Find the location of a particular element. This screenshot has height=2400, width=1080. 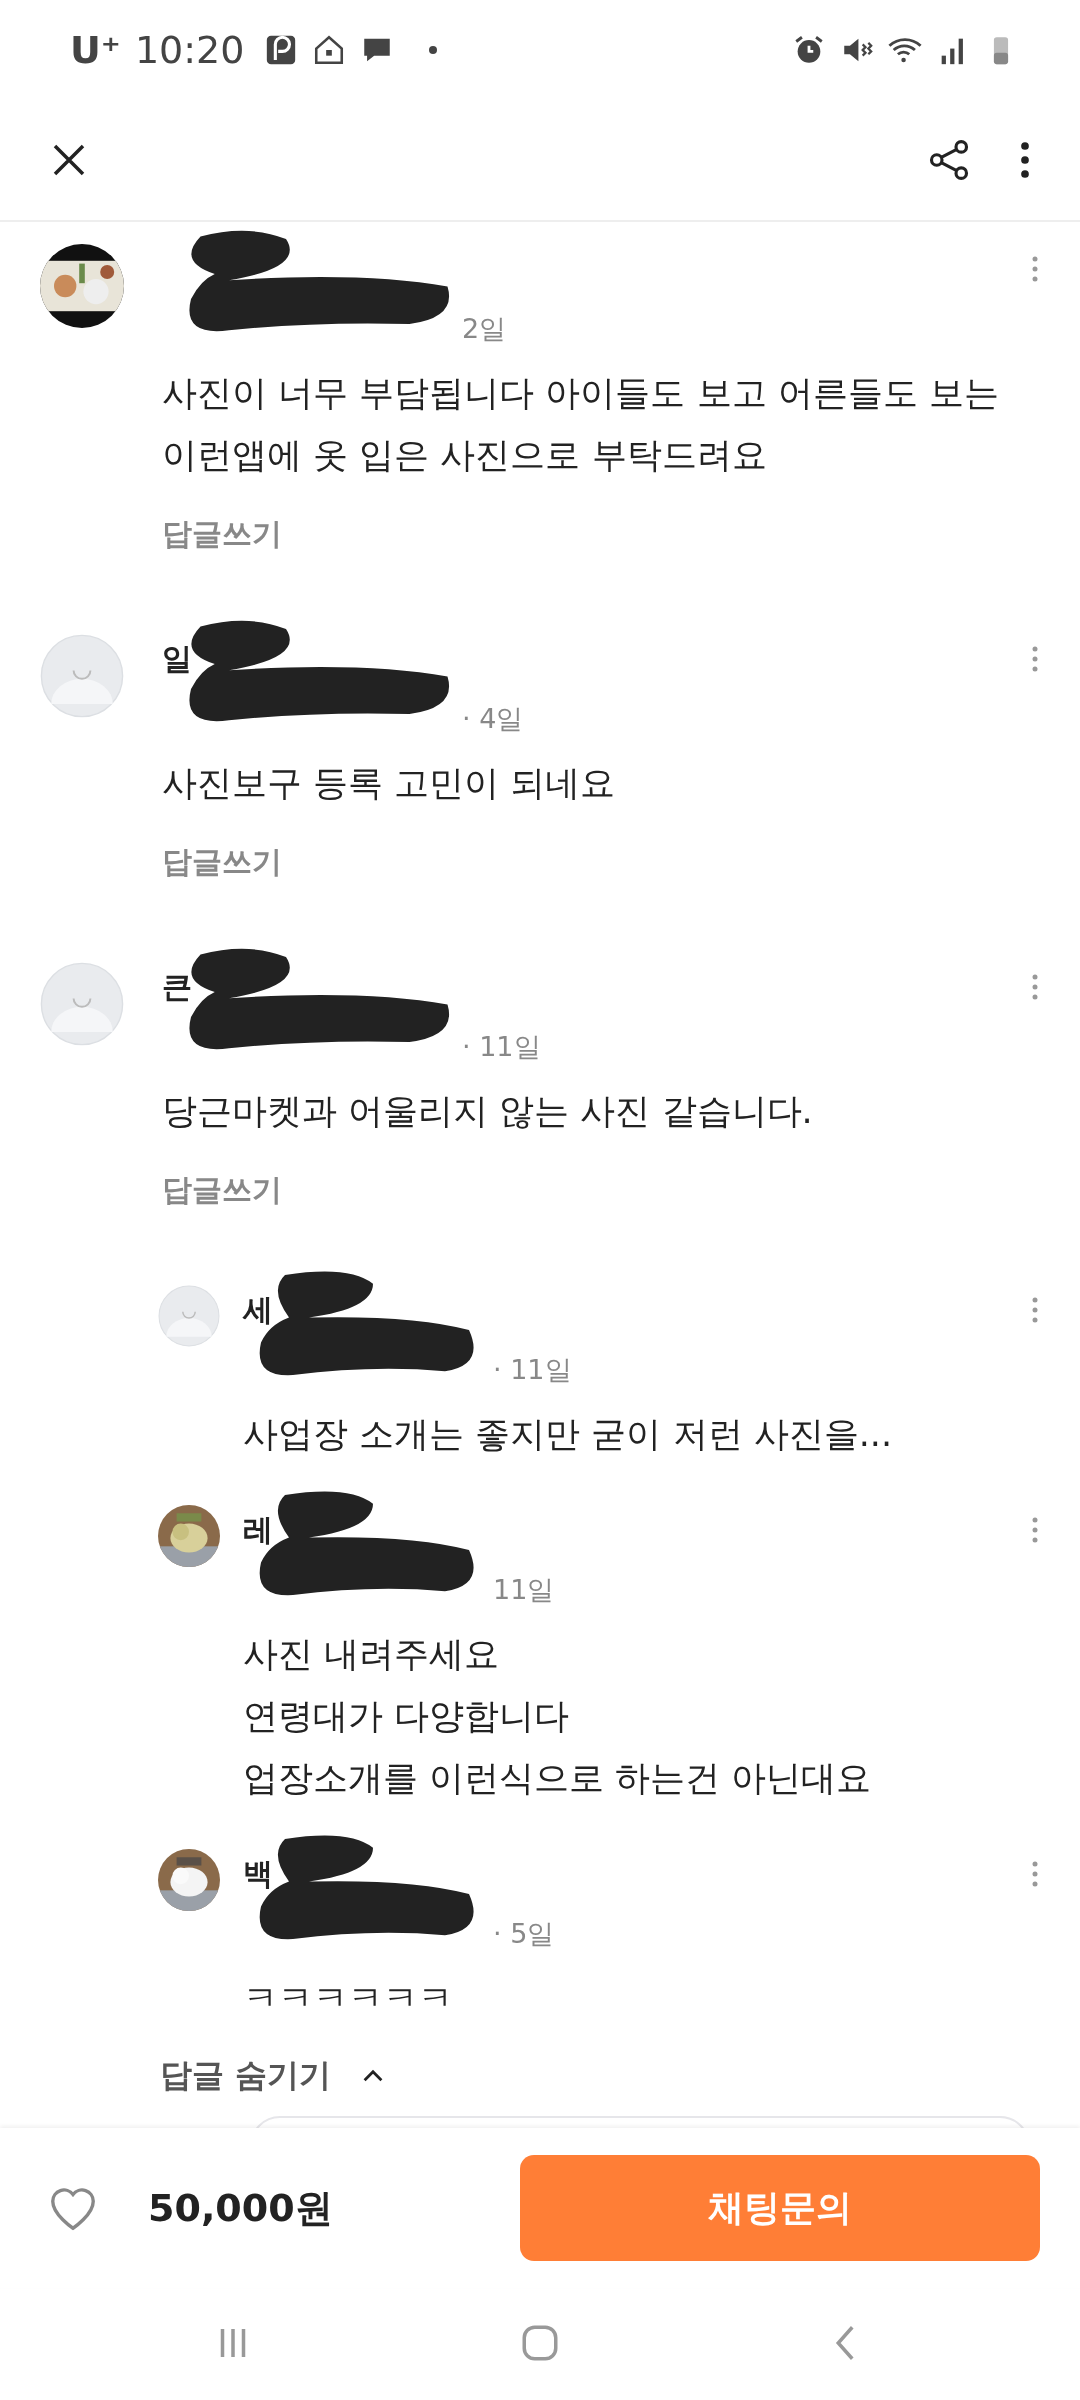

comment-meta: 11일 is located at coordinates (524, 1589).